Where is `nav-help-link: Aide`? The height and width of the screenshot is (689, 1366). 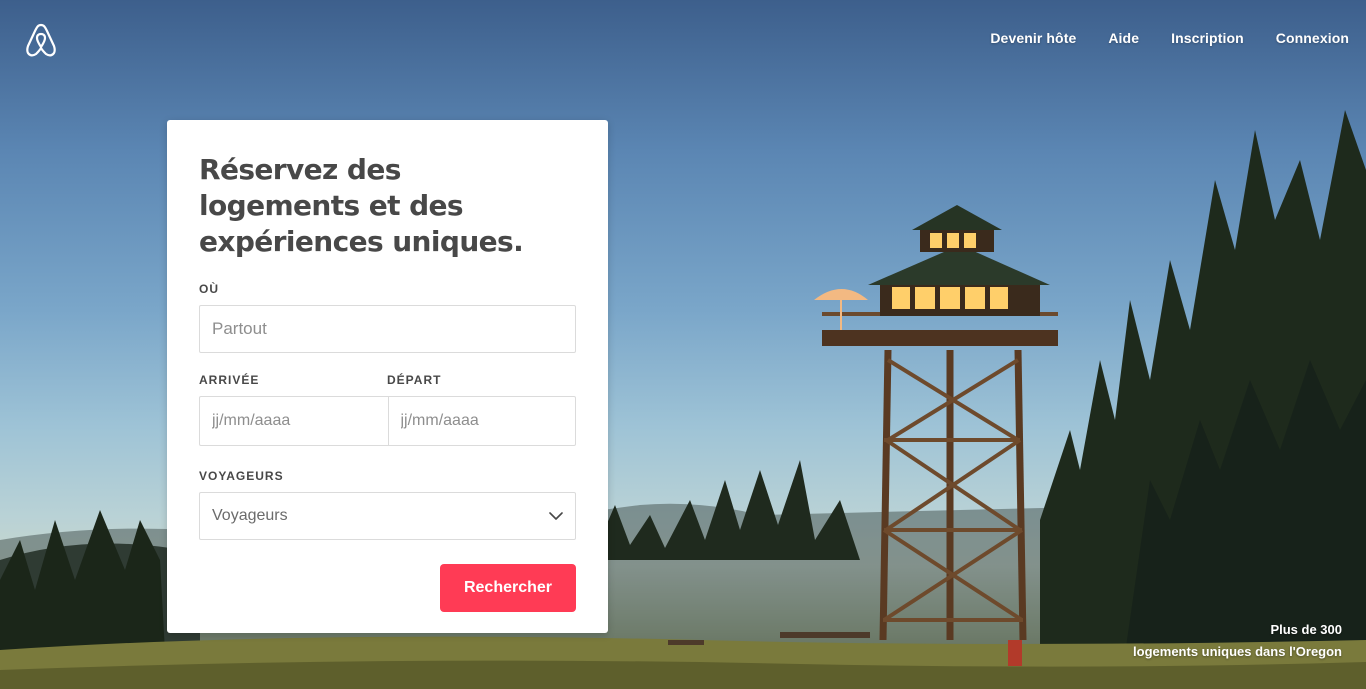
nav-help-link: Aide is located at coordinates (1123, 38).